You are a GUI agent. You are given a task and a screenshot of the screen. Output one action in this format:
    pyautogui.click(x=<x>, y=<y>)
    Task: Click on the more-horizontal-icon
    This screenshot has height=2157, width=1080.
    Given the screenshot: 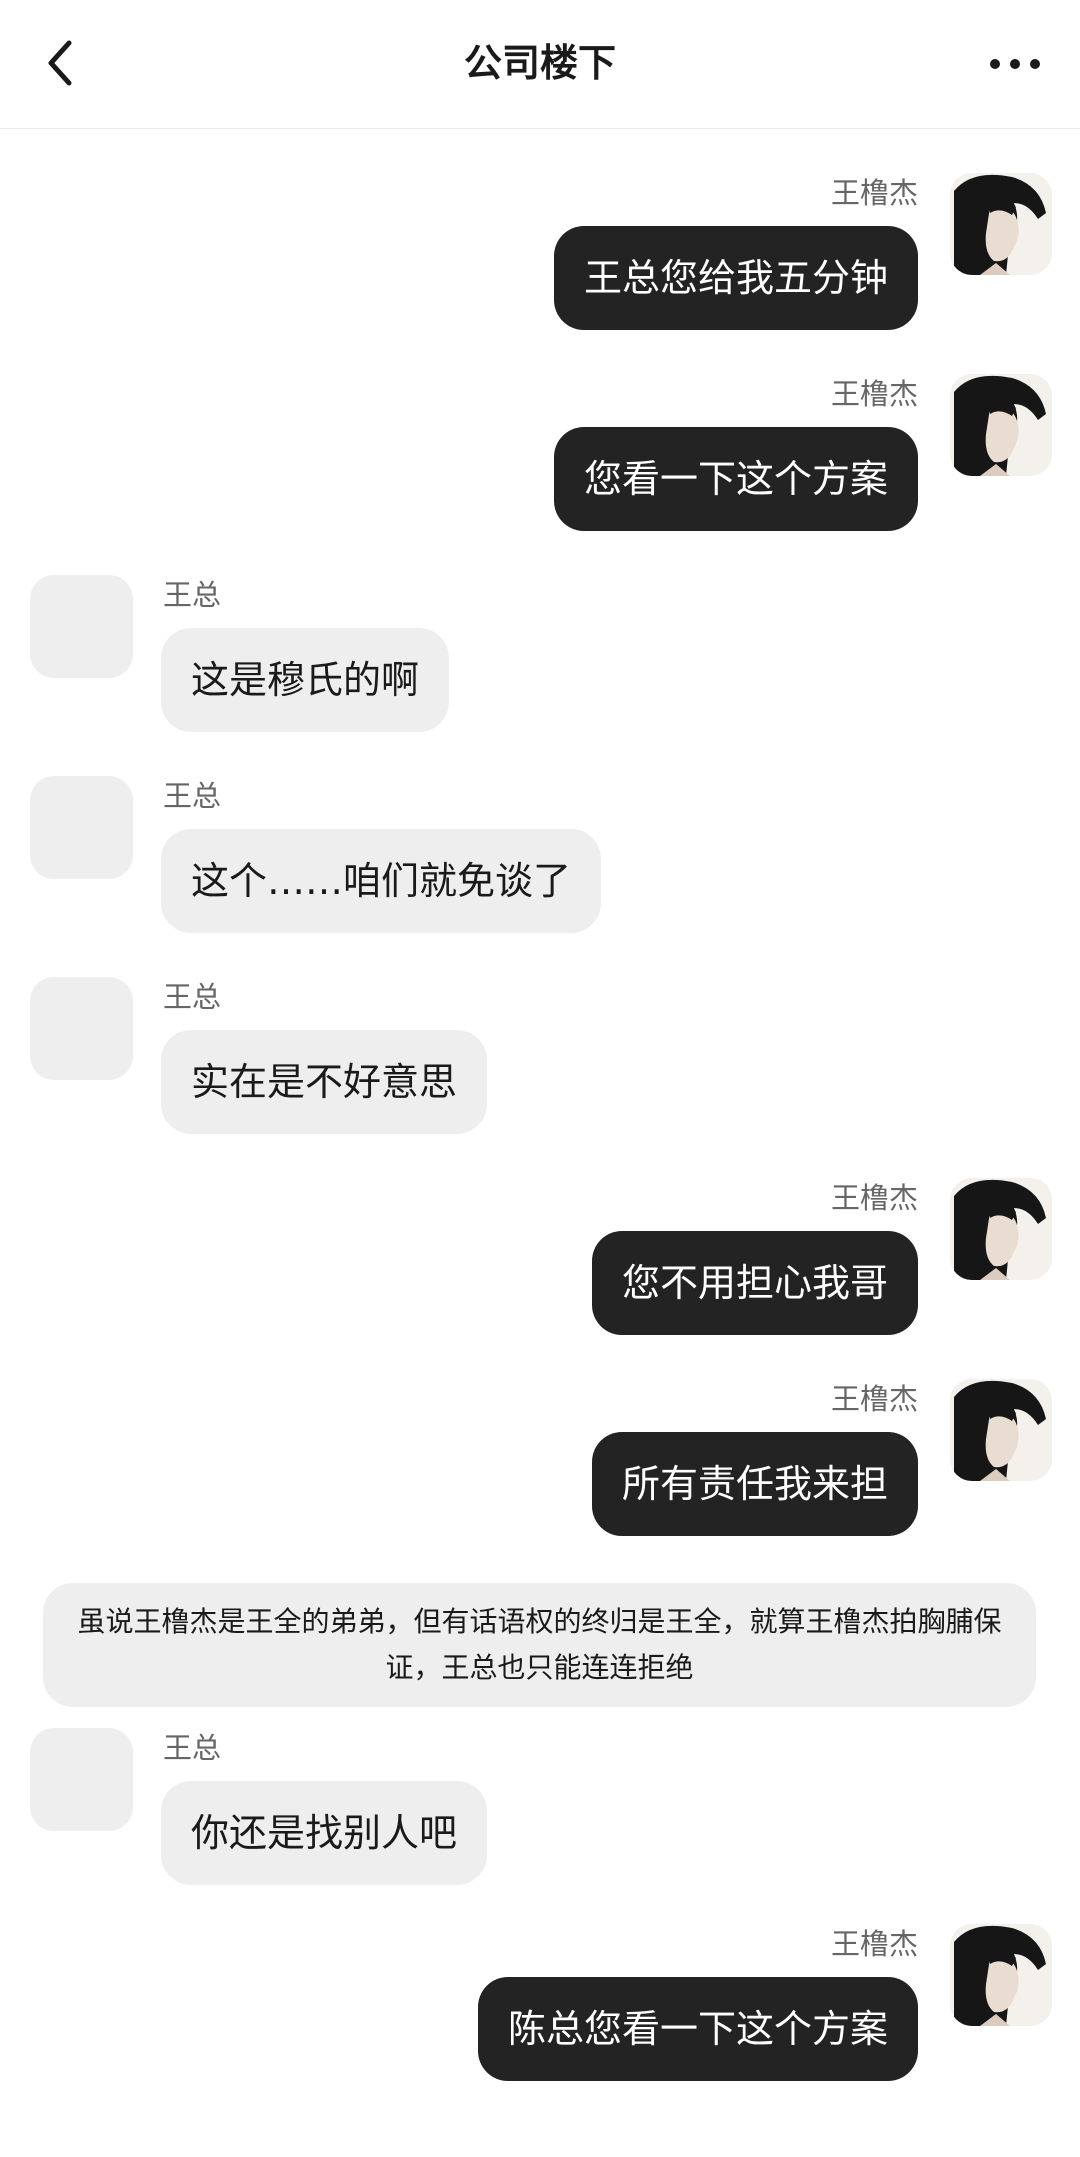 What is the action you would take?
    pyautogui.click(x=1015, y=64)
    